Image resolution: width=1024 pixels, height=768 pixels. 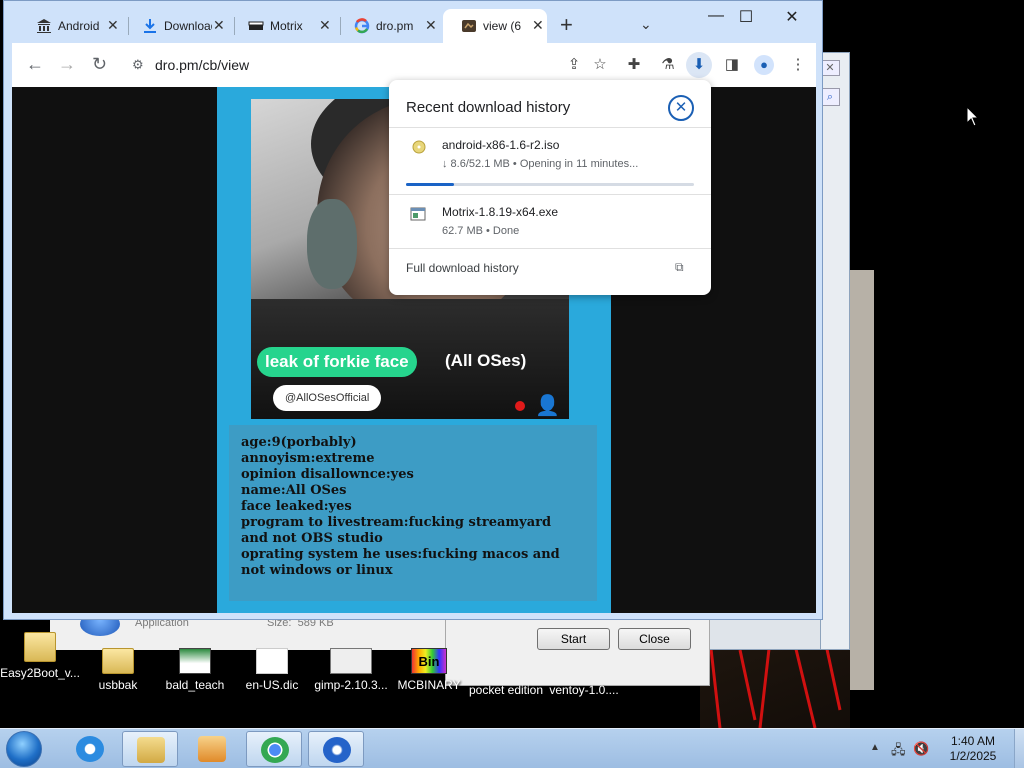 What do you see at coordinates (327, 474) in the screenshot?
I see `info-line: opinion disallownce:yes` at bounding box center [327, 474].